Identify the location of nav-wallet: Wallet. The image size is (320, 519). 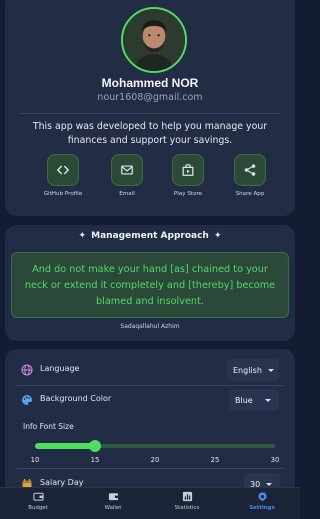
(113, 501).